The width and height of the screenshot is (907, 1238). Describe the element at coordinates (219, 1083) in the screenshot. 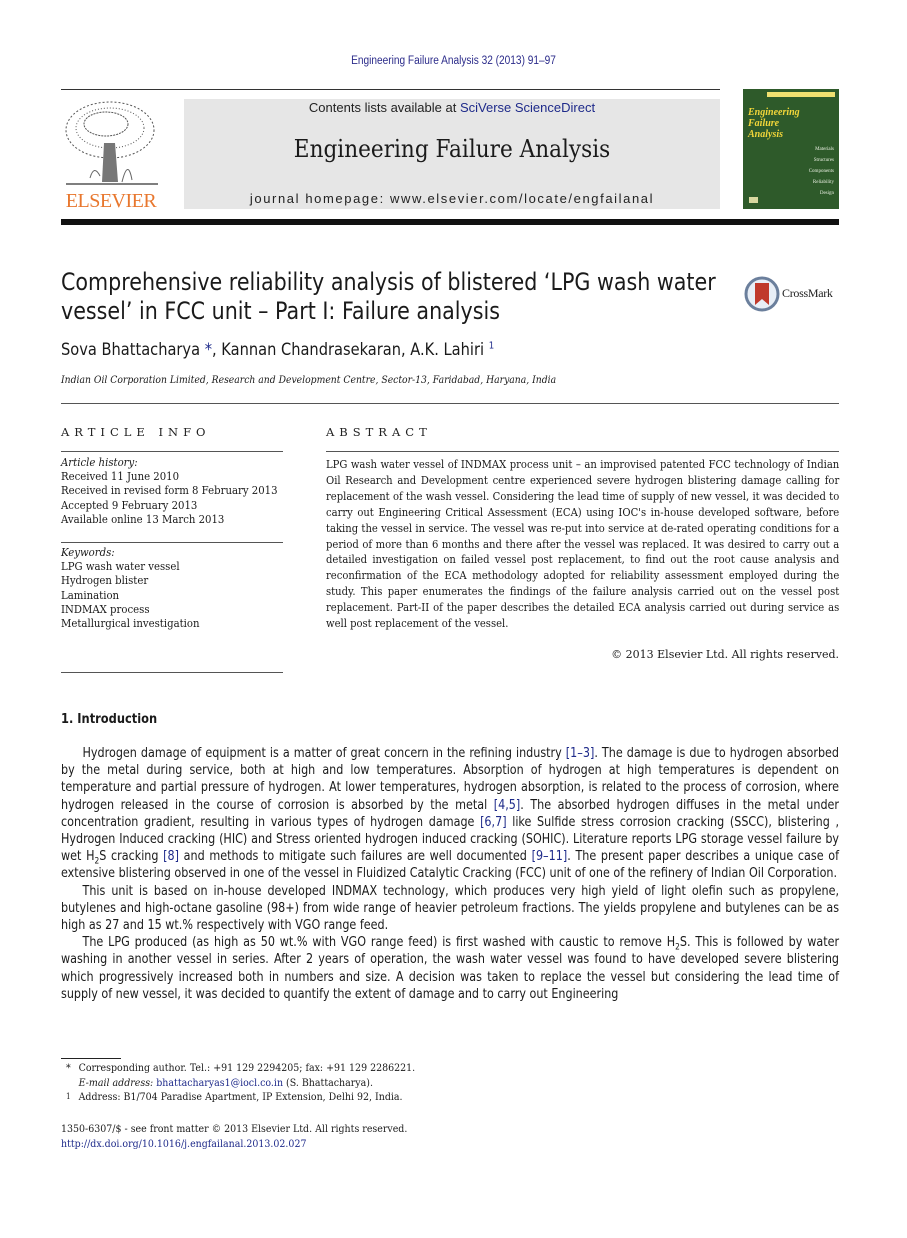

I see `email-link: bhattacharyas1@iocl.co.in` at that location.